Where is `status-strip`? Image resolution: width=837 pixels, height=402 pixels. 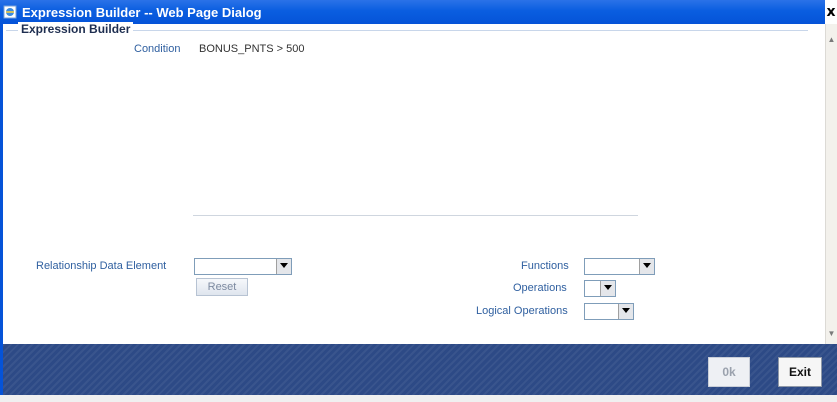
status-strip is located at coordinates (418, 398).